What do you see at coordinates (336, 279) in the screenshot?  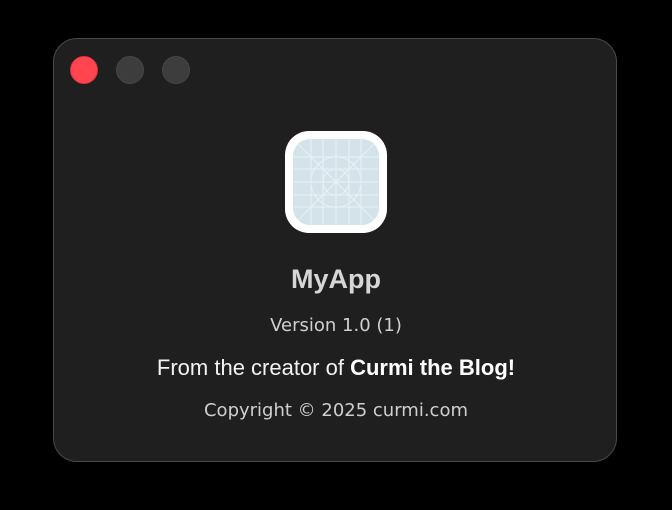 I see `app-name: MyApp` at bounding box center [336, 279].